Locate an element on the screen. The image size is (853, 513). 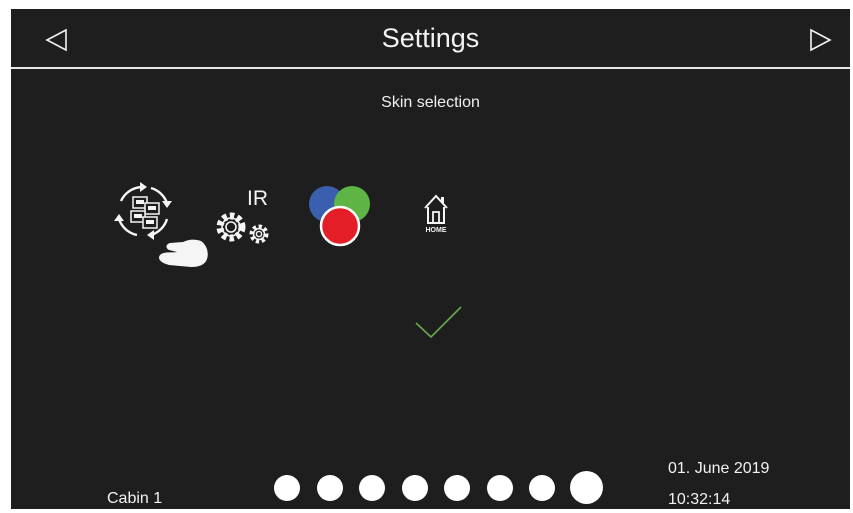
skin-sync-touch-button is located at coordinates (159, 225).